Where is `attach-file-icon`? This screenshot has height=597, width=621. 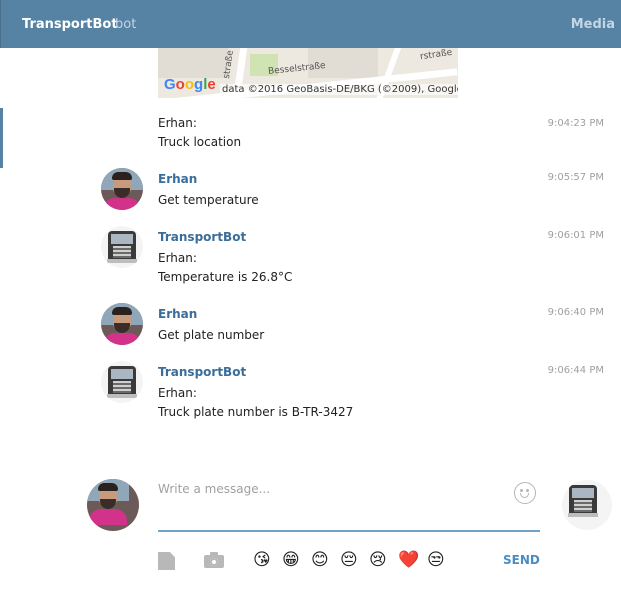
attach-file-icon is located at coordinates (166, 561).